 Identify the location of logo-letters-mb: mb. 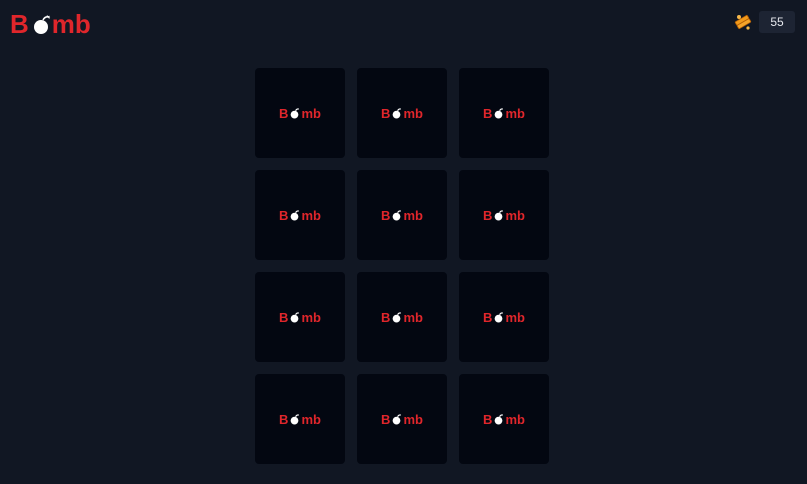
(71, 24).